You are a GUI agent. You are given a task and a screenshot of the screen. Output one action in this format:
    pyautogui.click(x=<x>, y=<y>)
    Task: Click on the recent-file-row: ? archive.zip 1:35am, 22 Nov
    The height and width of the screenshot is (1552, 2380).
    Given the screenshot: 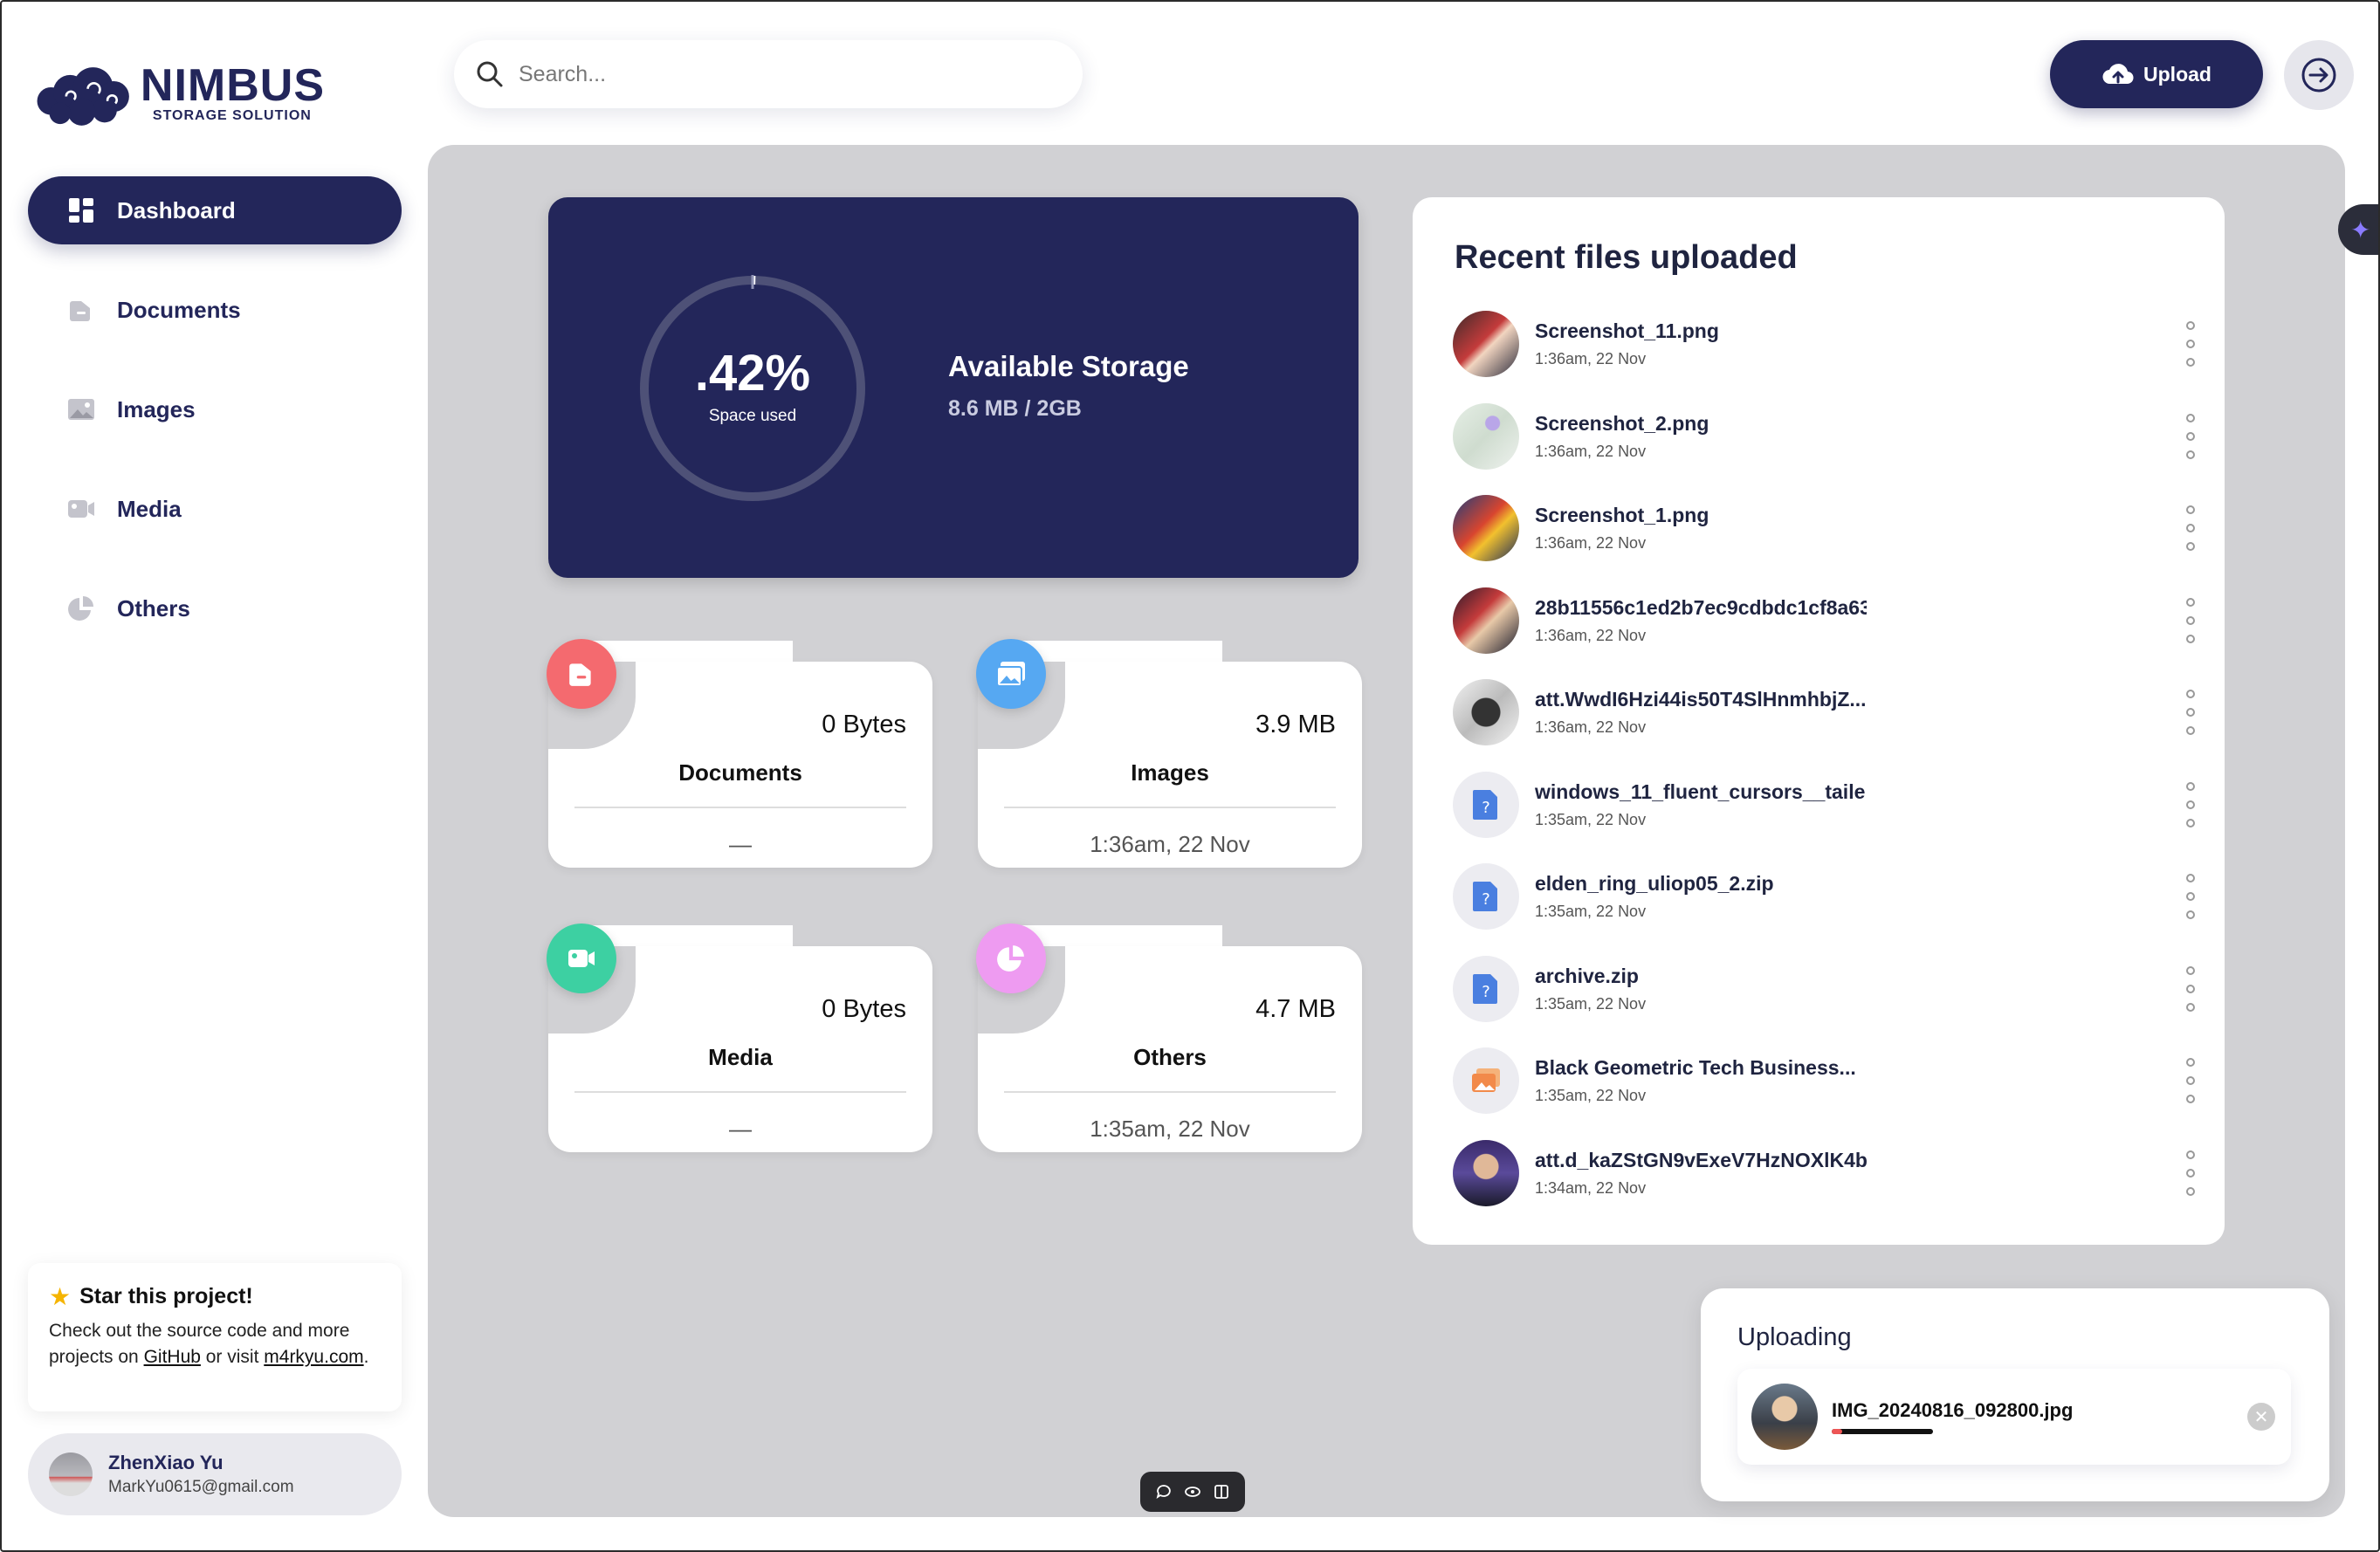 What is the action you would take?
    pyautogui.click(x=1828, y=989)
    